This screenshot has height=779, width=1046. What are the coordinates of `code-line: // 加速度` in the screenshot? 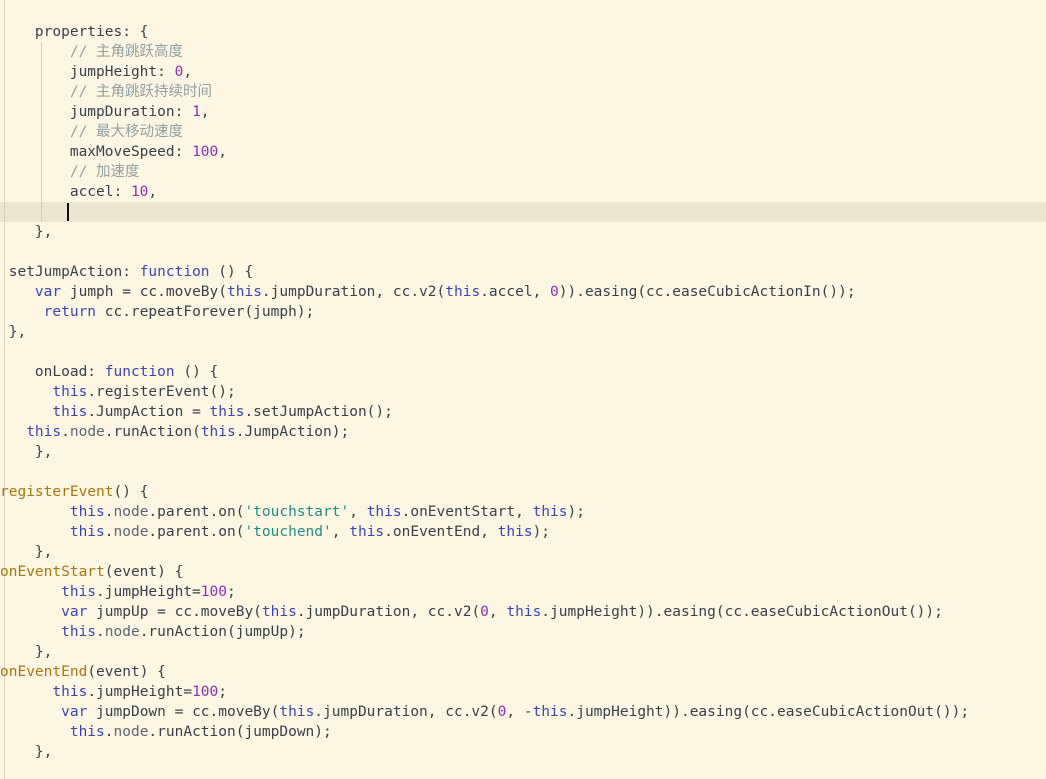 It's located at (70, 172).